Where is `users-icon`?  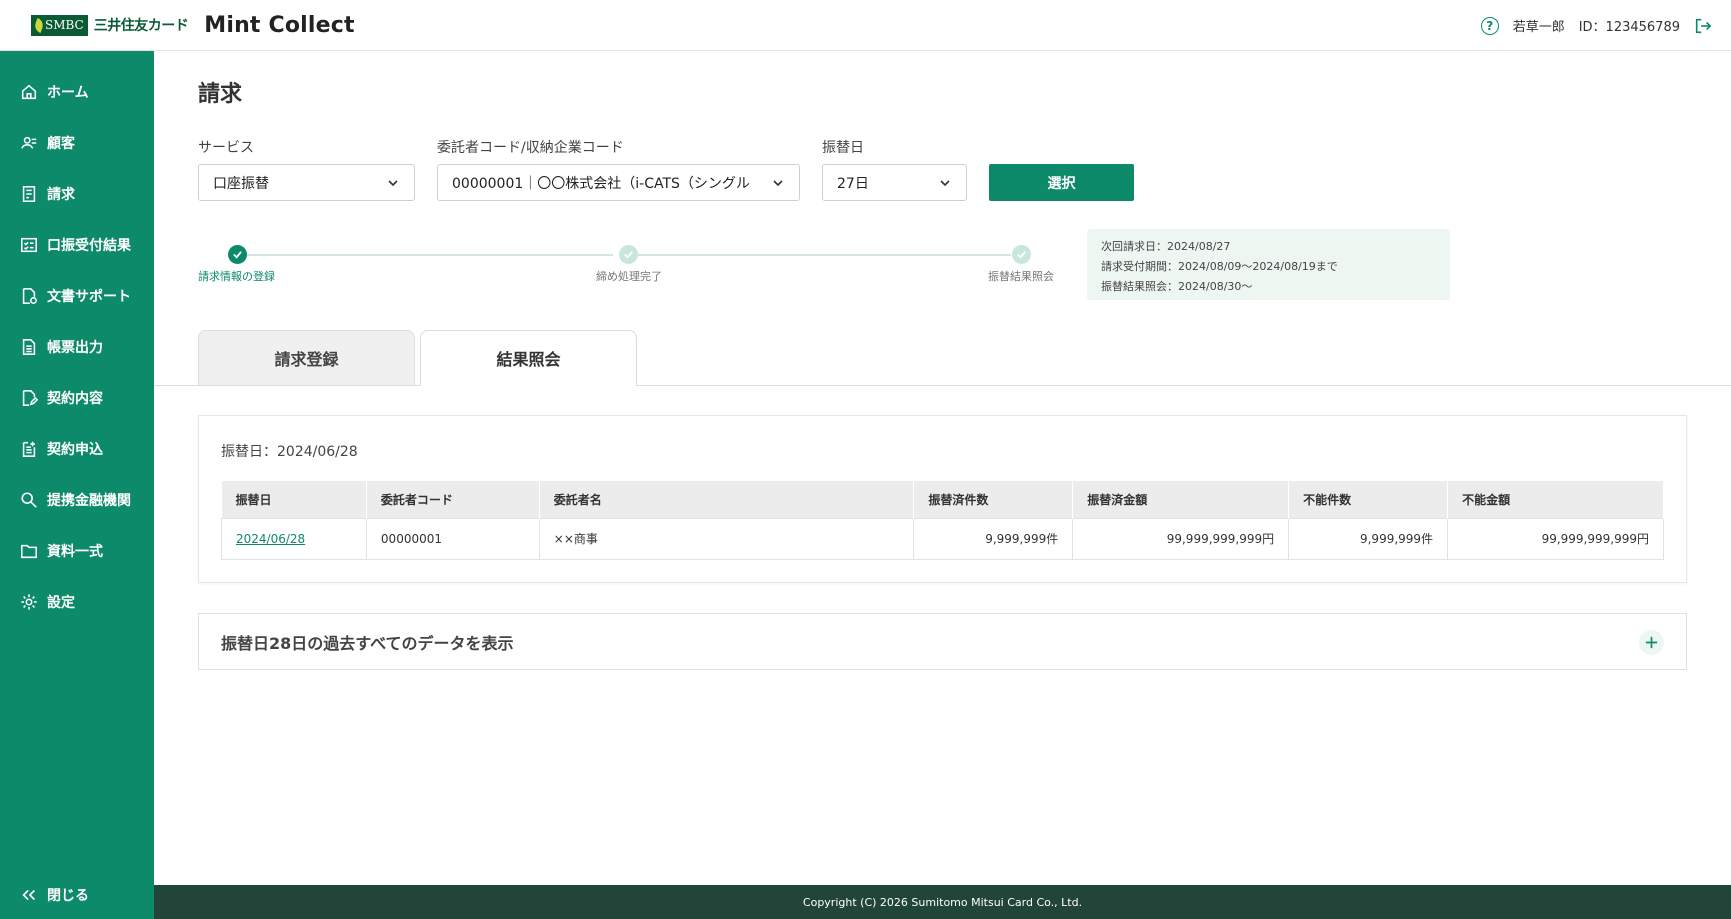 users-icon is located at coordinates (29, 143).